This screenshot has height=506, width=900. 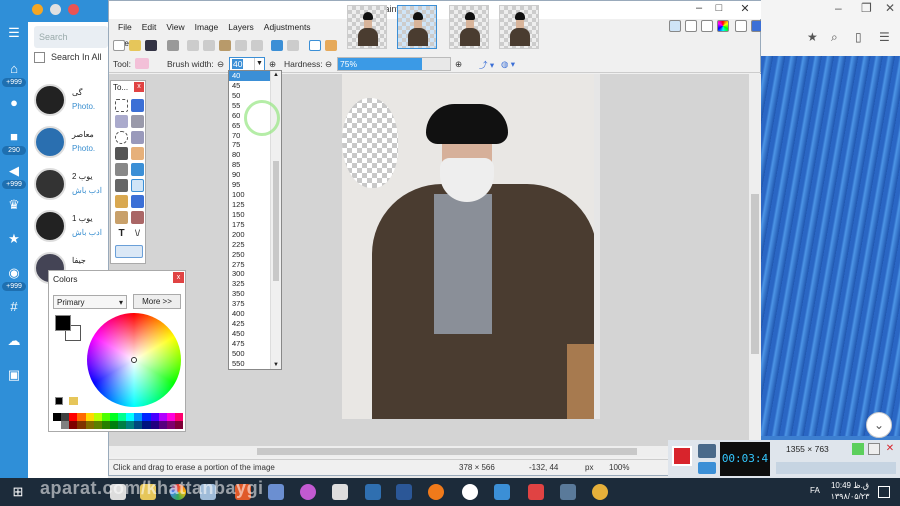 I want to click on vertical-scrollbar, so click(x=755, y=260).